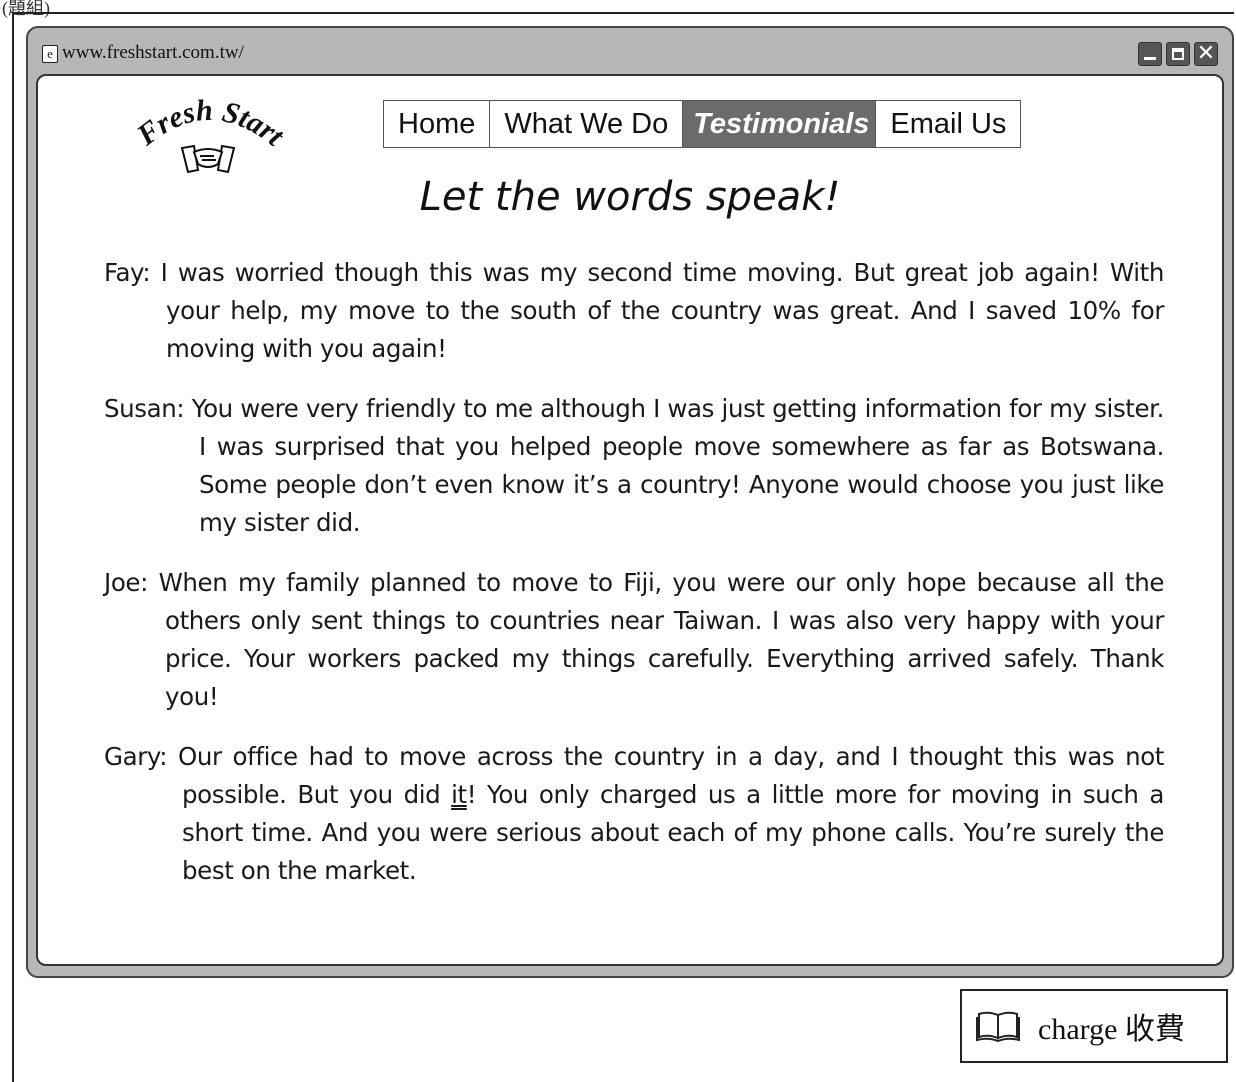 Image resolution: width=1236 pixels, height=1082 pixels. What do you see at coordinates (208, 159) in the screenshot?
I see `handshake-icon` at bounding box center [208, 159].